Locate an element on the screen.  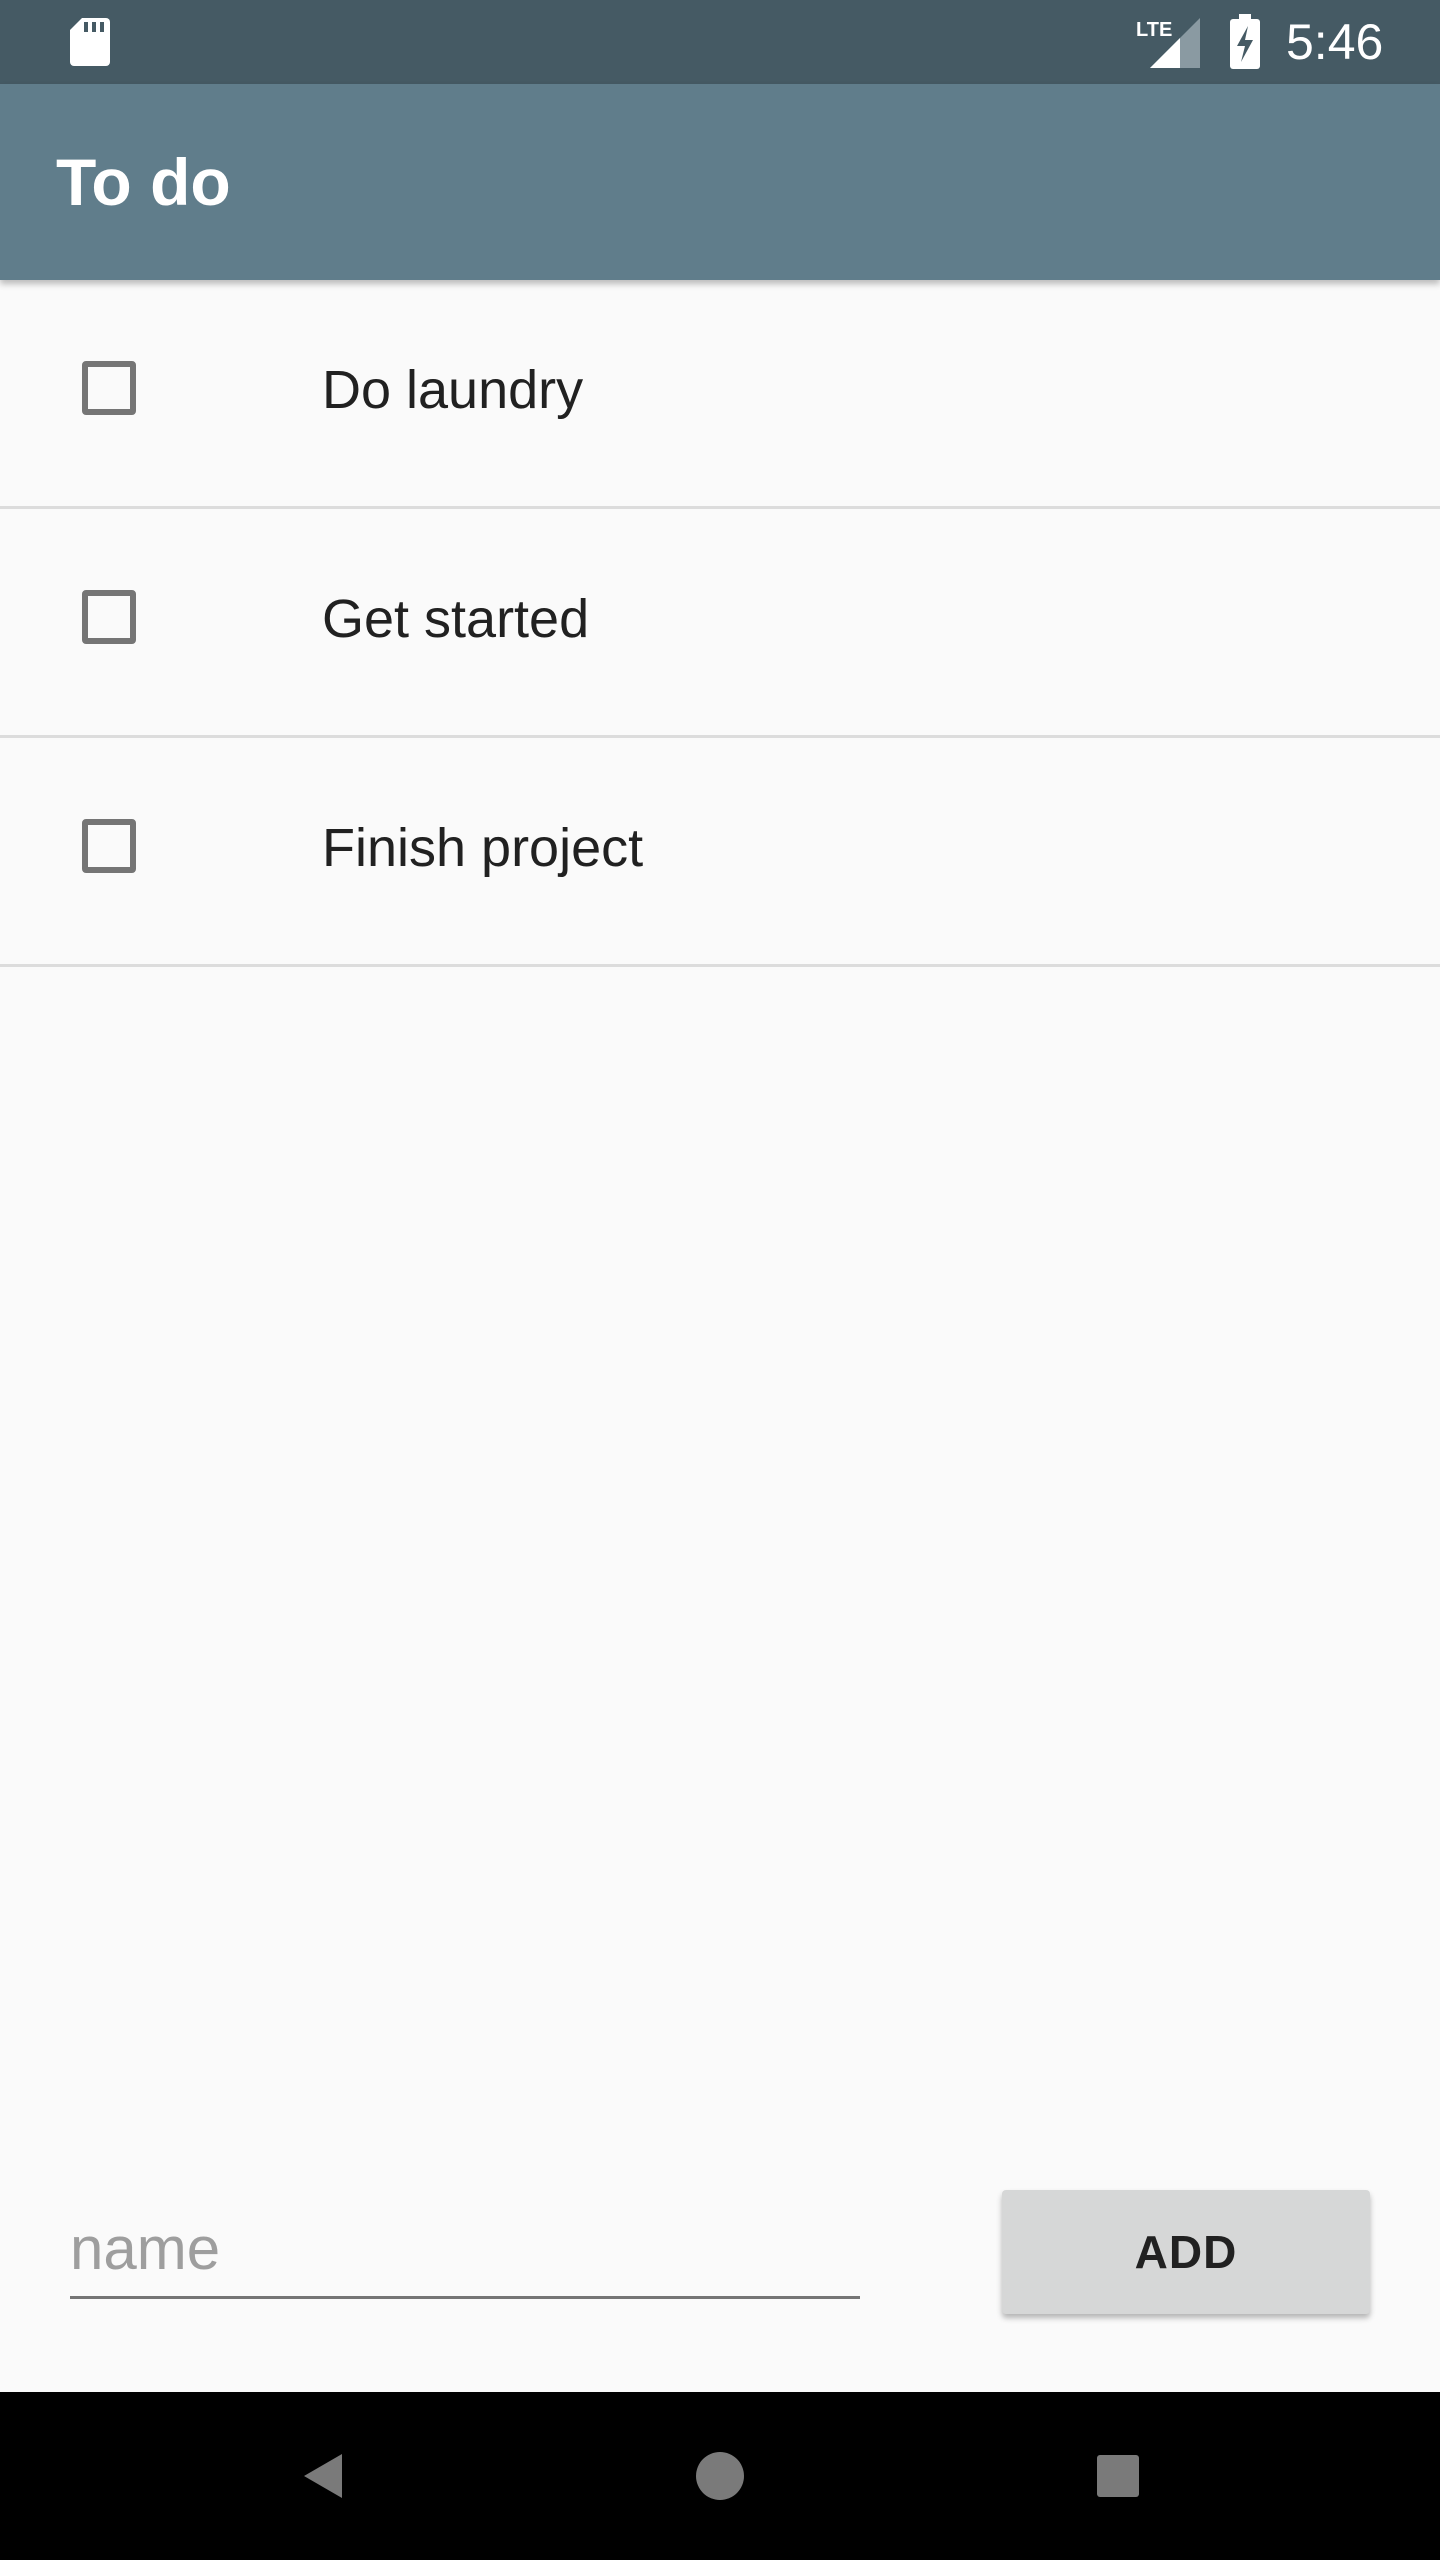
navigation-bar is located at coordinates (720, 2476).